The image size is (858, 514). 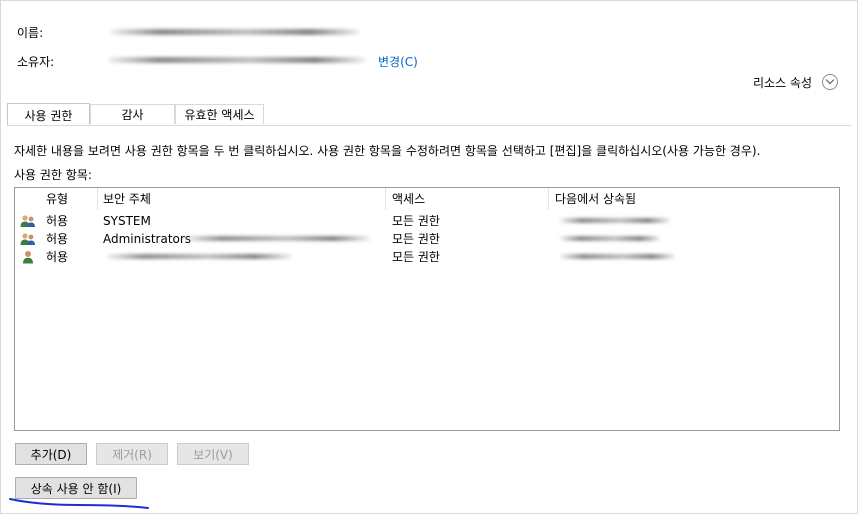 What do you see at coordinates (595, 199) in the screenshot?
I see `column-header-inherited-from: 다음에서 상속됨` at bounding box center [595, 199].